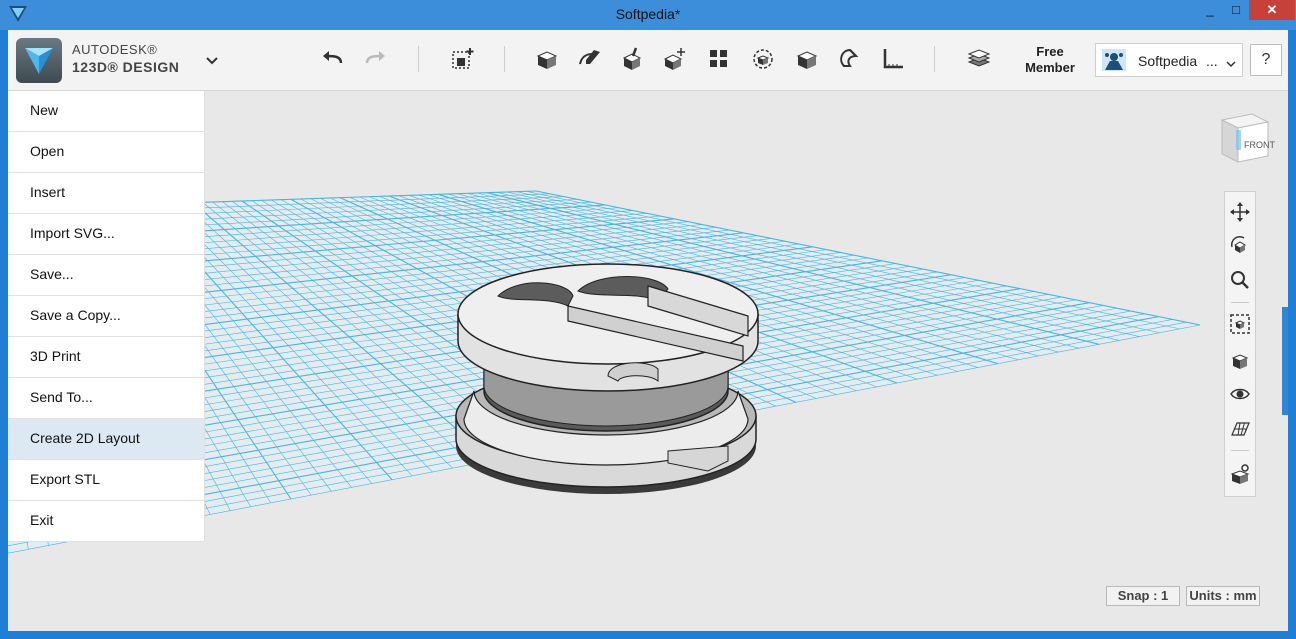  What do you see at coordinates (1223, 596) in the screenshot?
I see `units-status: Units : mm` at bounding box center [1223, 596].